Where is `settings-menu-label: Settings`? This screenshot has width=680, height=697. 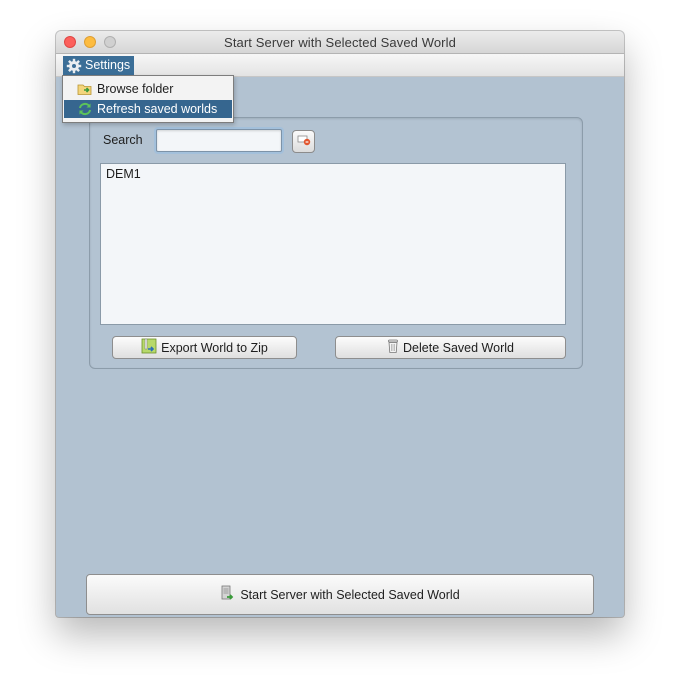
settings-menu-label: Settings is located at coordinates (108, 65).